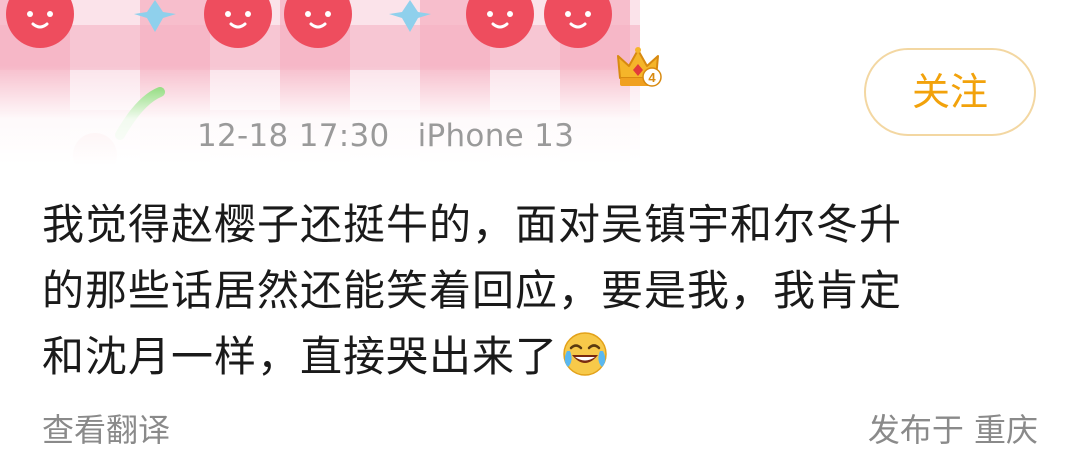 The image size is (1080, 473). Describe the element at coordinates (293, 136) in the screenshot. I see `post-time: 12-18 17:30` at that location.